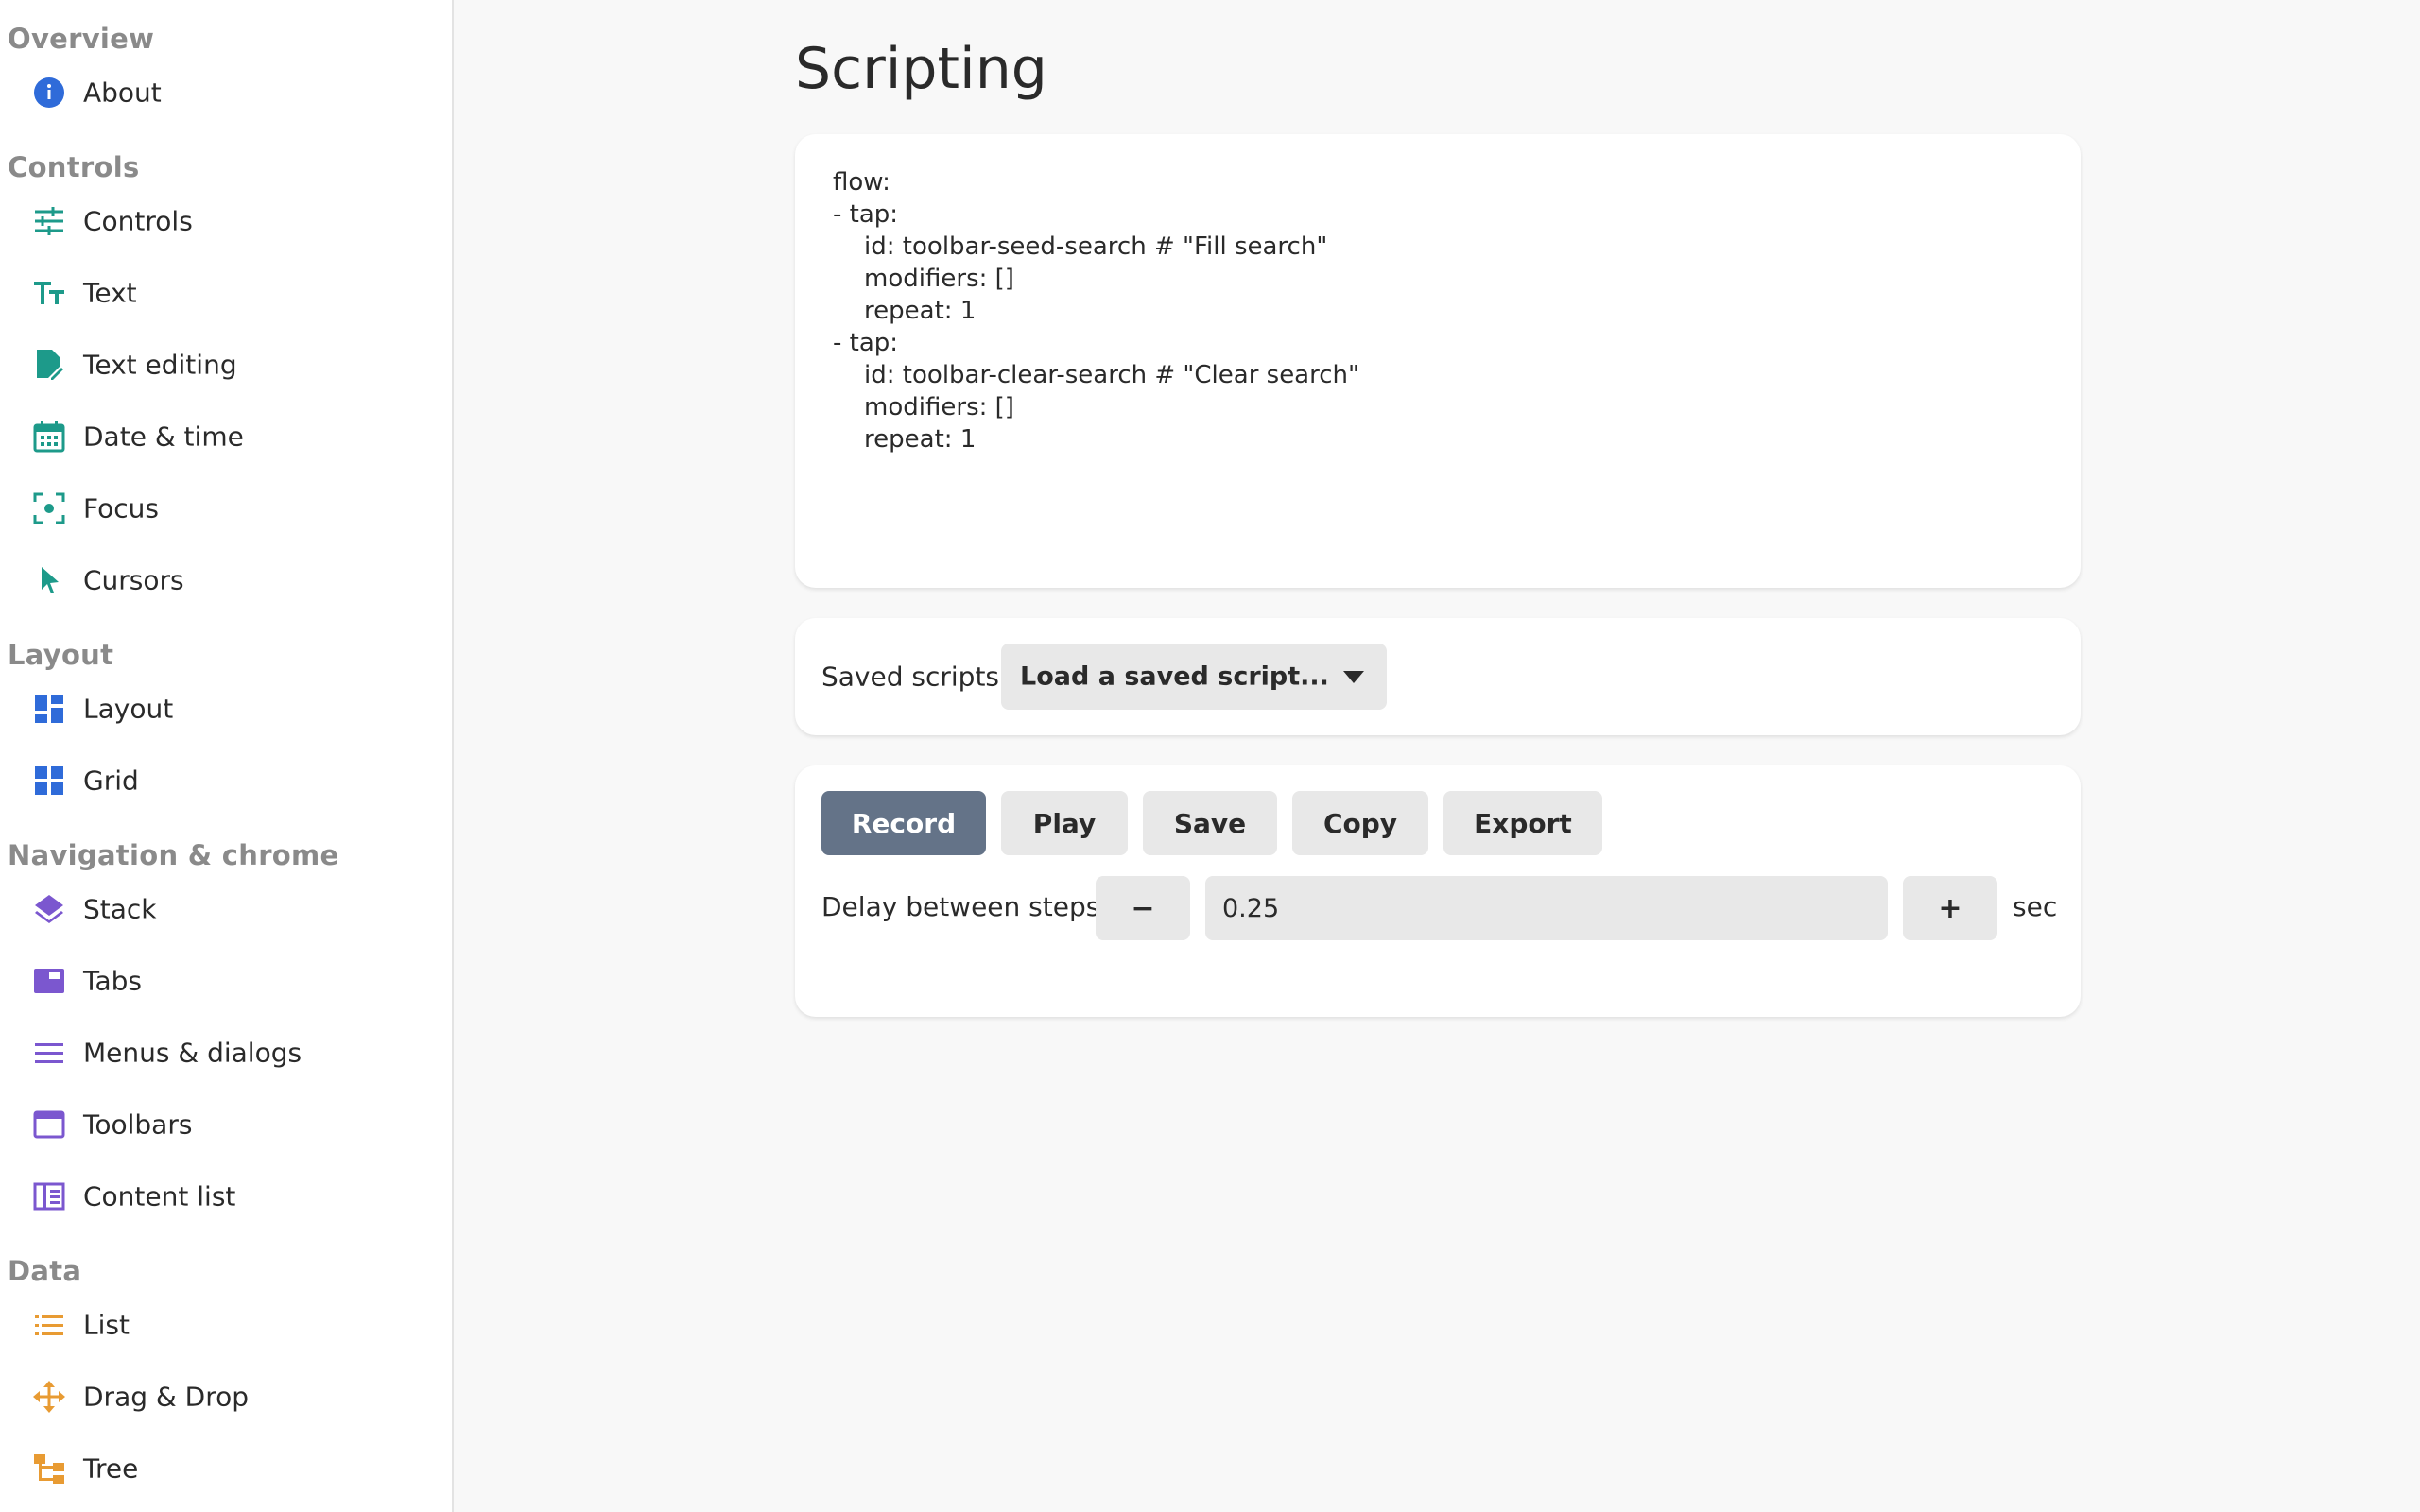 This screenshot has width=2420, height=1512. Describe the element at coordinates (111, 781) in the screenshot. I see `sidebar-item-label: Grid` at that location.